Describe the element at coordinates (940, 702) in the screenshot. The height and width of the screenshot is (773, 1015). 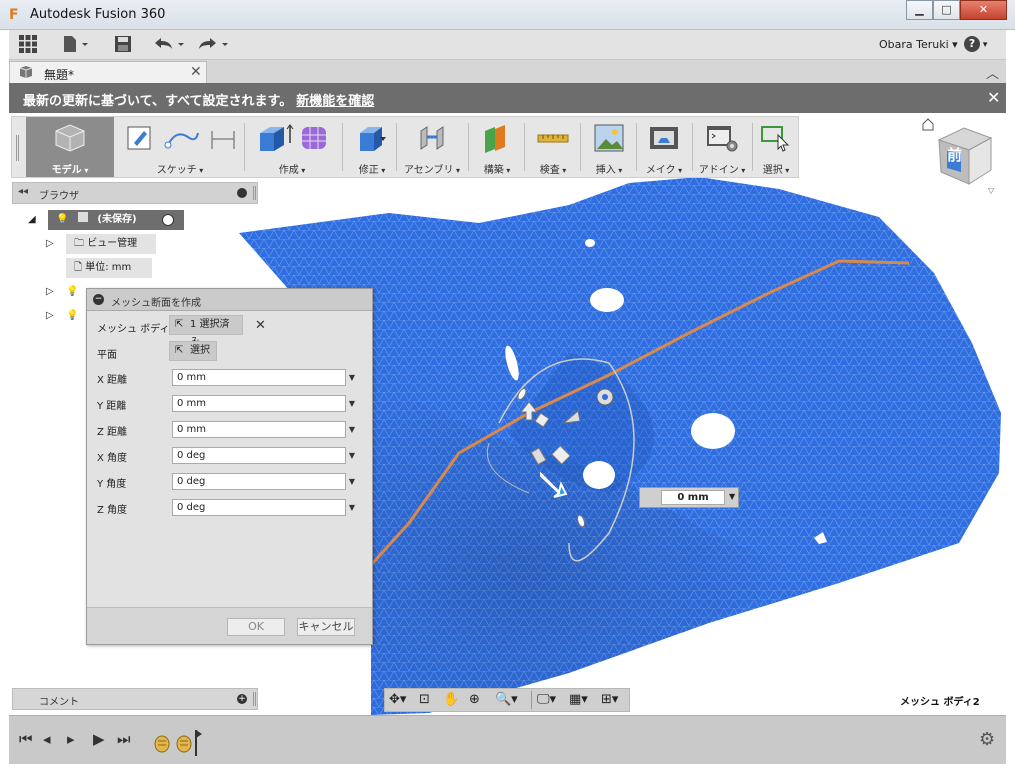
I see `mesh-body-name-label: メッシュ ボディ2` at that location.